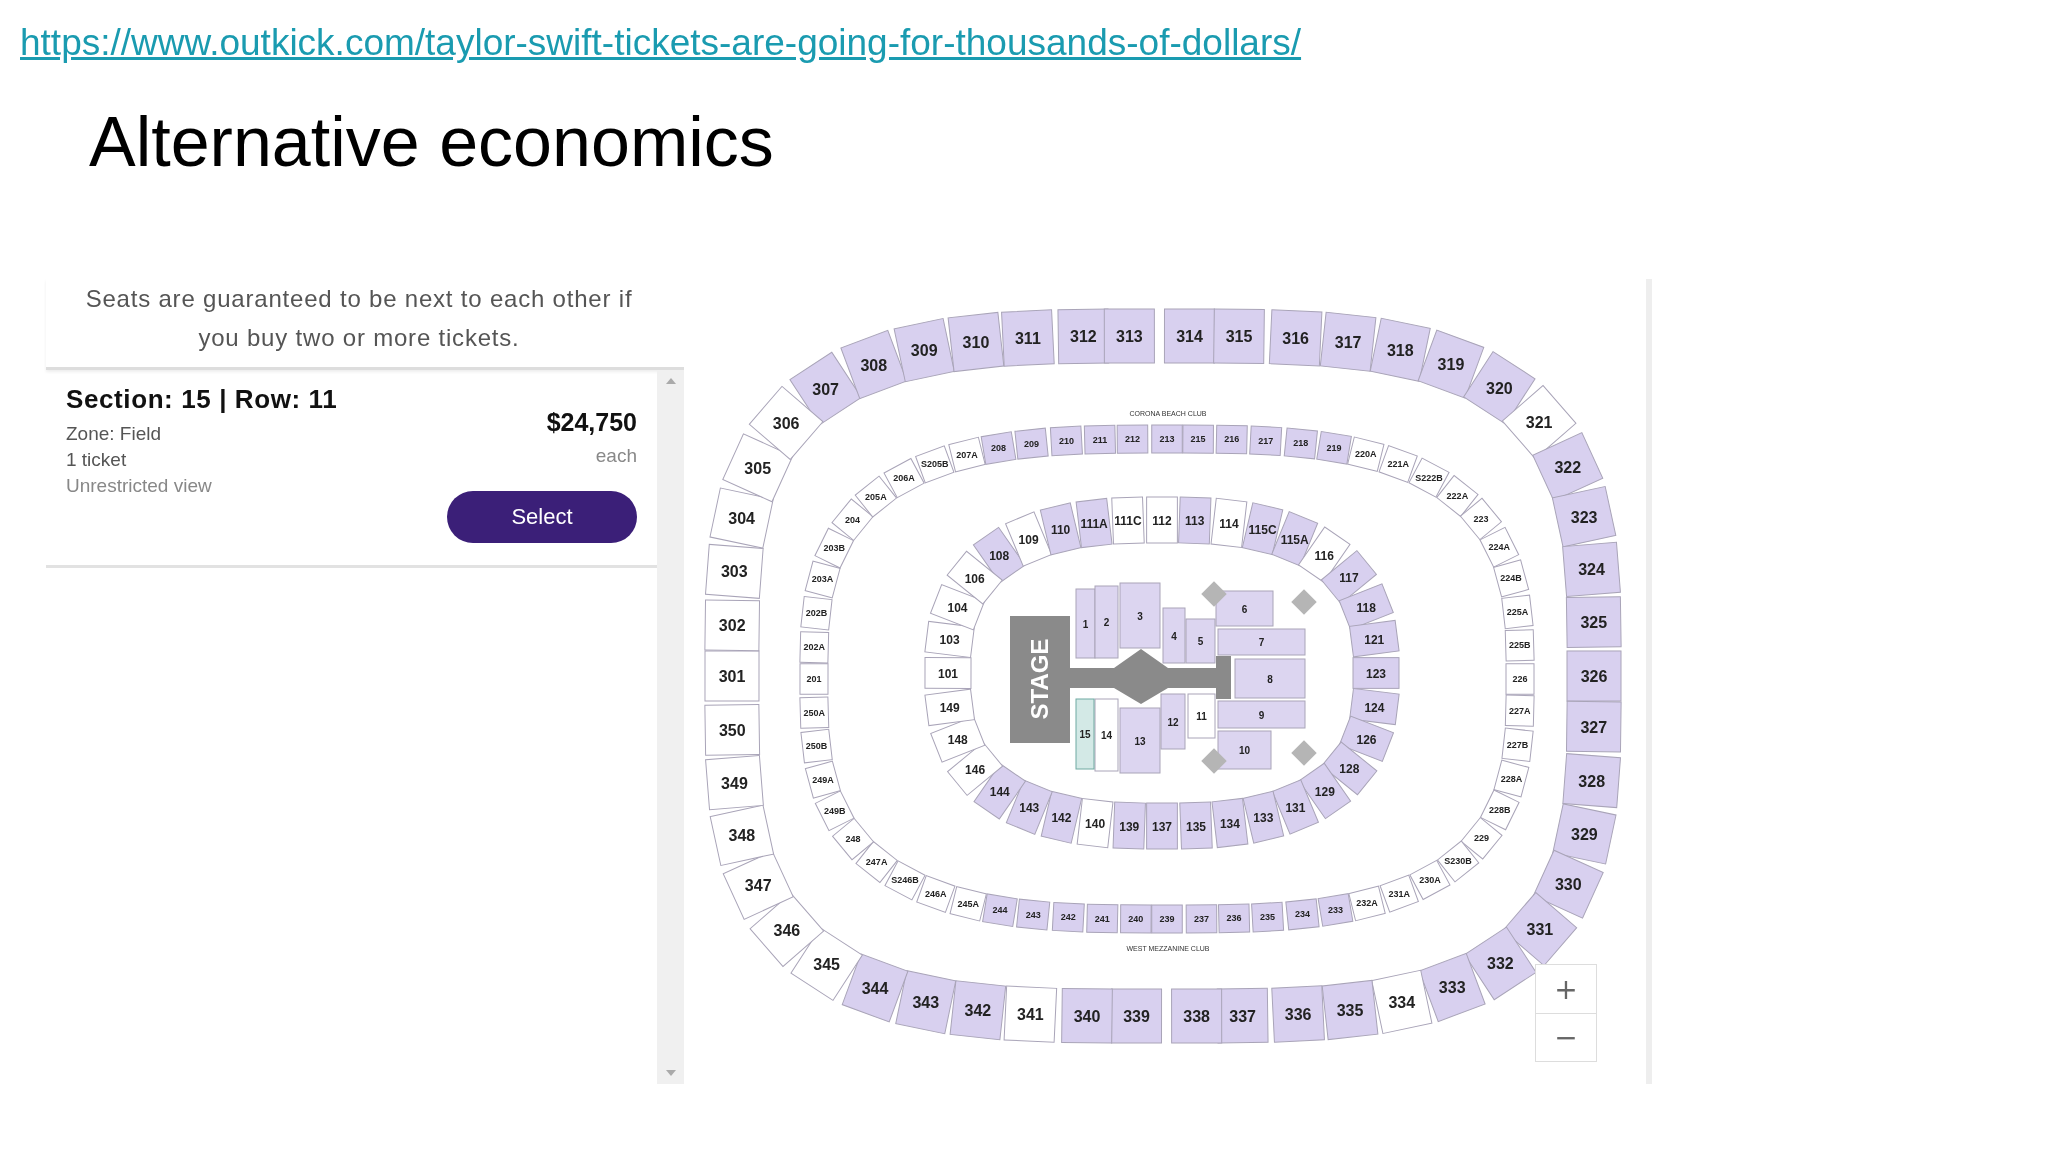 The width and height of the screenshot is (2048, 1152). What do you see at coordinates (1095, 823) in the screenshot?
I see `stadium-section: 140` at bounding box center [1095, 823].